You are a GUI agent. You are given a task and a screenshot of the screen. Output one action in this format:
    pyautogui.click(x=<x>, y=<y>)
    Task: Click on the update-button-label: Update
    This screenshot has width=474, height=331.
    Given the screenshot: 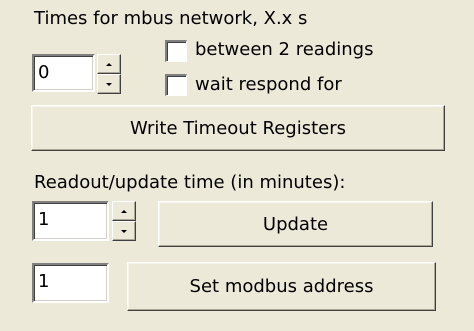 What is the action you would take?
    pyautogui.click(x=295, y=224)
    